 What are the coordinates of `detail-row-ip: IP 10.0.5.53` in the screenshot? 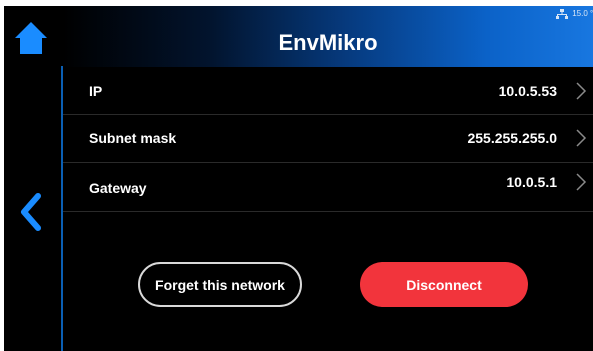 It's located at (328, 91).